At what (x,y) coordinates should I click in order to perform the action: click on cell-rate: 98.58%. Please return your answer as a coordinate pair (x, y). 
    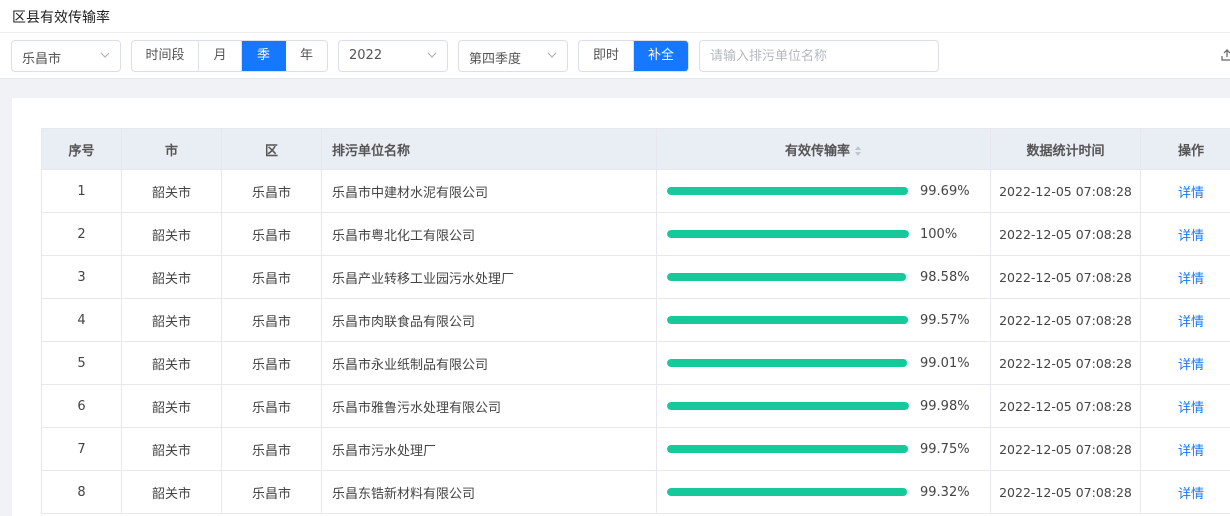
    Looking at the image, I should click on (823, 277).